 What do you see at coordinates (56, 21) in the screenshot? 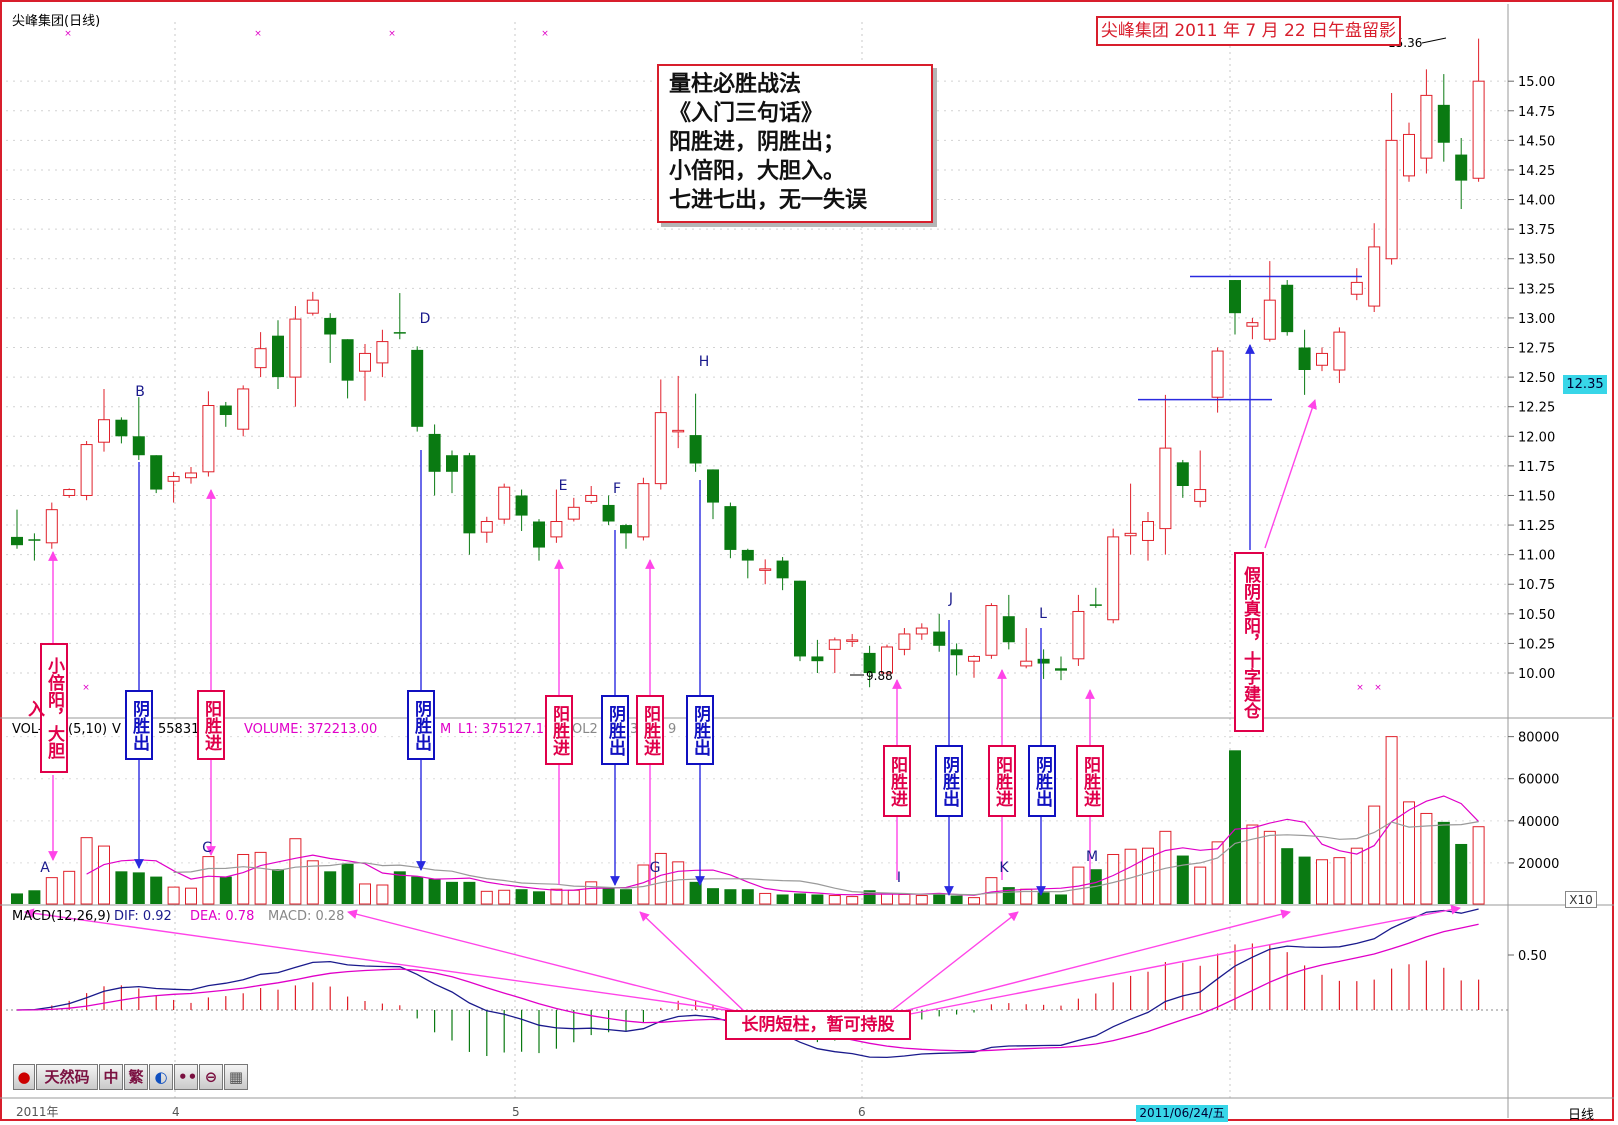
I see `window-title: 尖峰集团(日线)` at bounding box center [56, 21].